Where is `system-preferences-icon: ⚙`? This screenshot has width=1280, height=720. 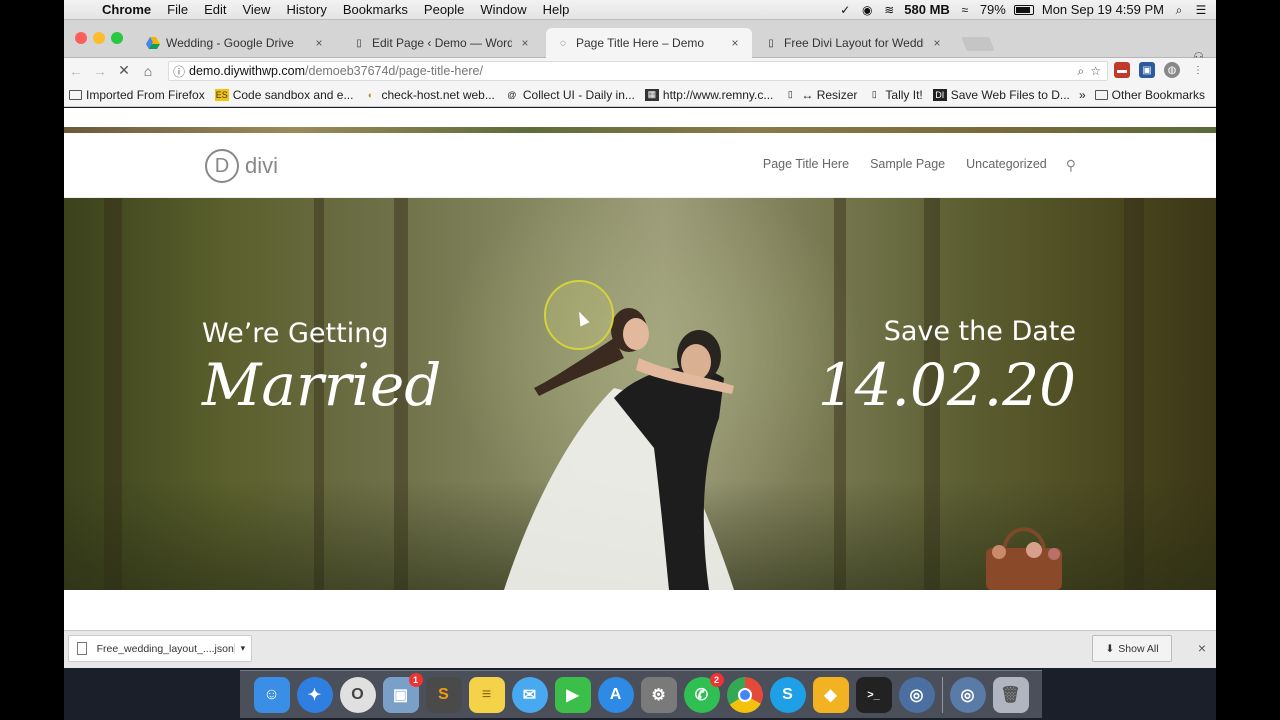 system-preferences-icon: ⚙ is located at coordinates (658, 694).